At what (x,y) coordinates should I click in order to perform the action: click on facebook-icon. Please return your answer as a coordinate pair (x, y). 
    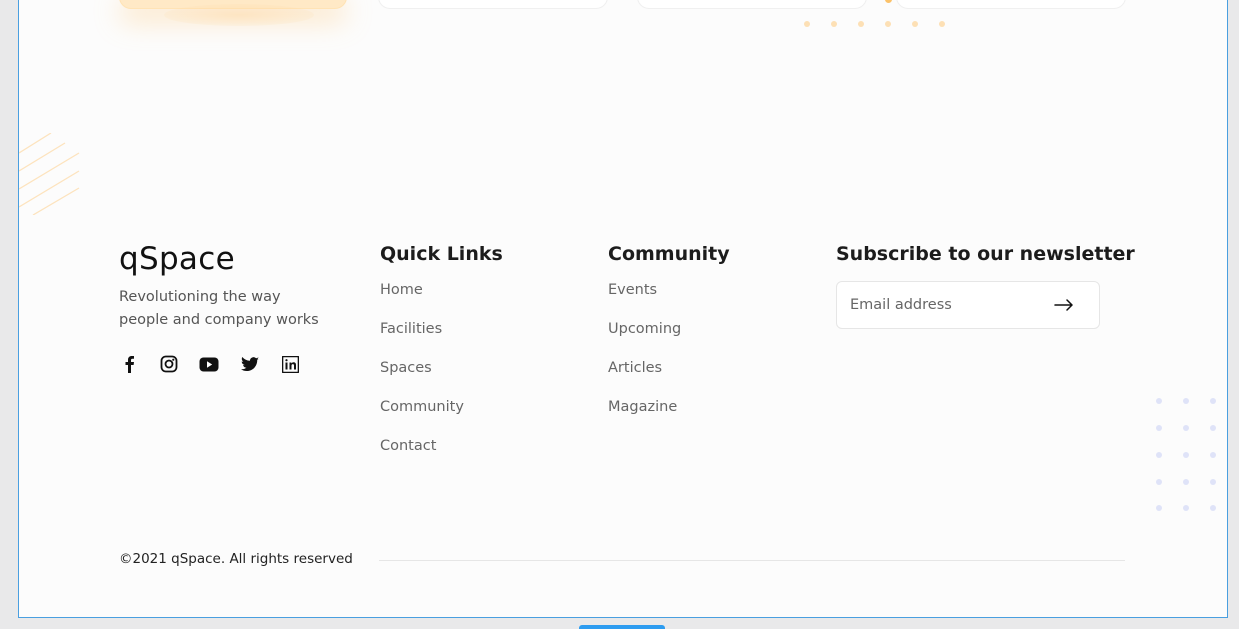
    Looking at the image, I should click on (129, 364).